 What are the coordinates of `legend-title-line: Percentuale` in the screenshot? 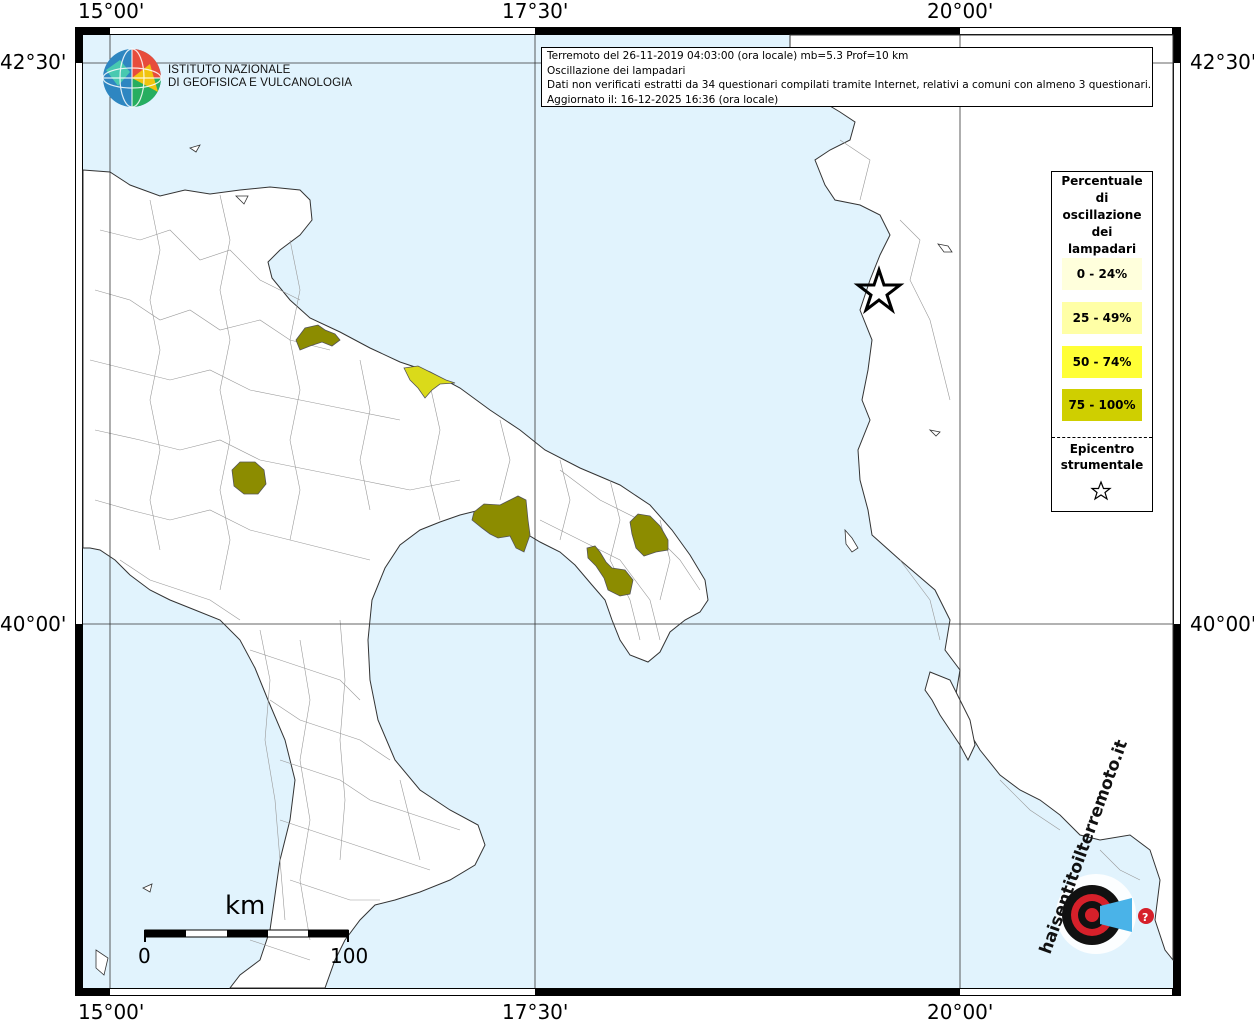 It's located at (1102, 181).